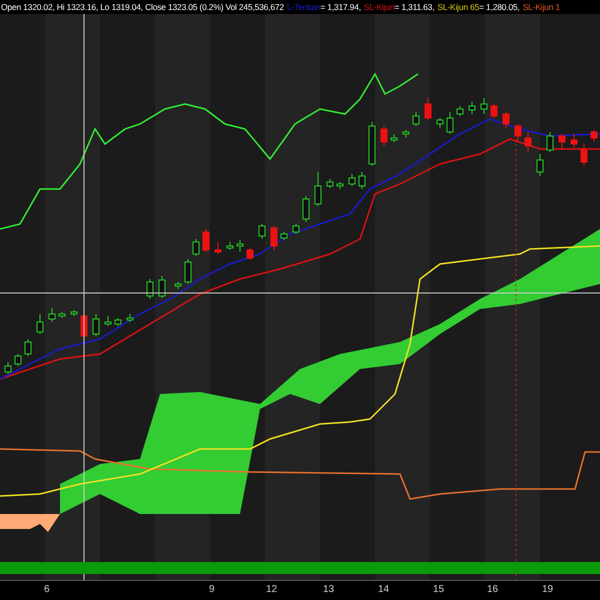 The width and height of the screenshot is (600, 600). What do you see at coordinates (492, 590) in the screenshot?
I see `axis-label: 16` at bounding box center [492, 590].